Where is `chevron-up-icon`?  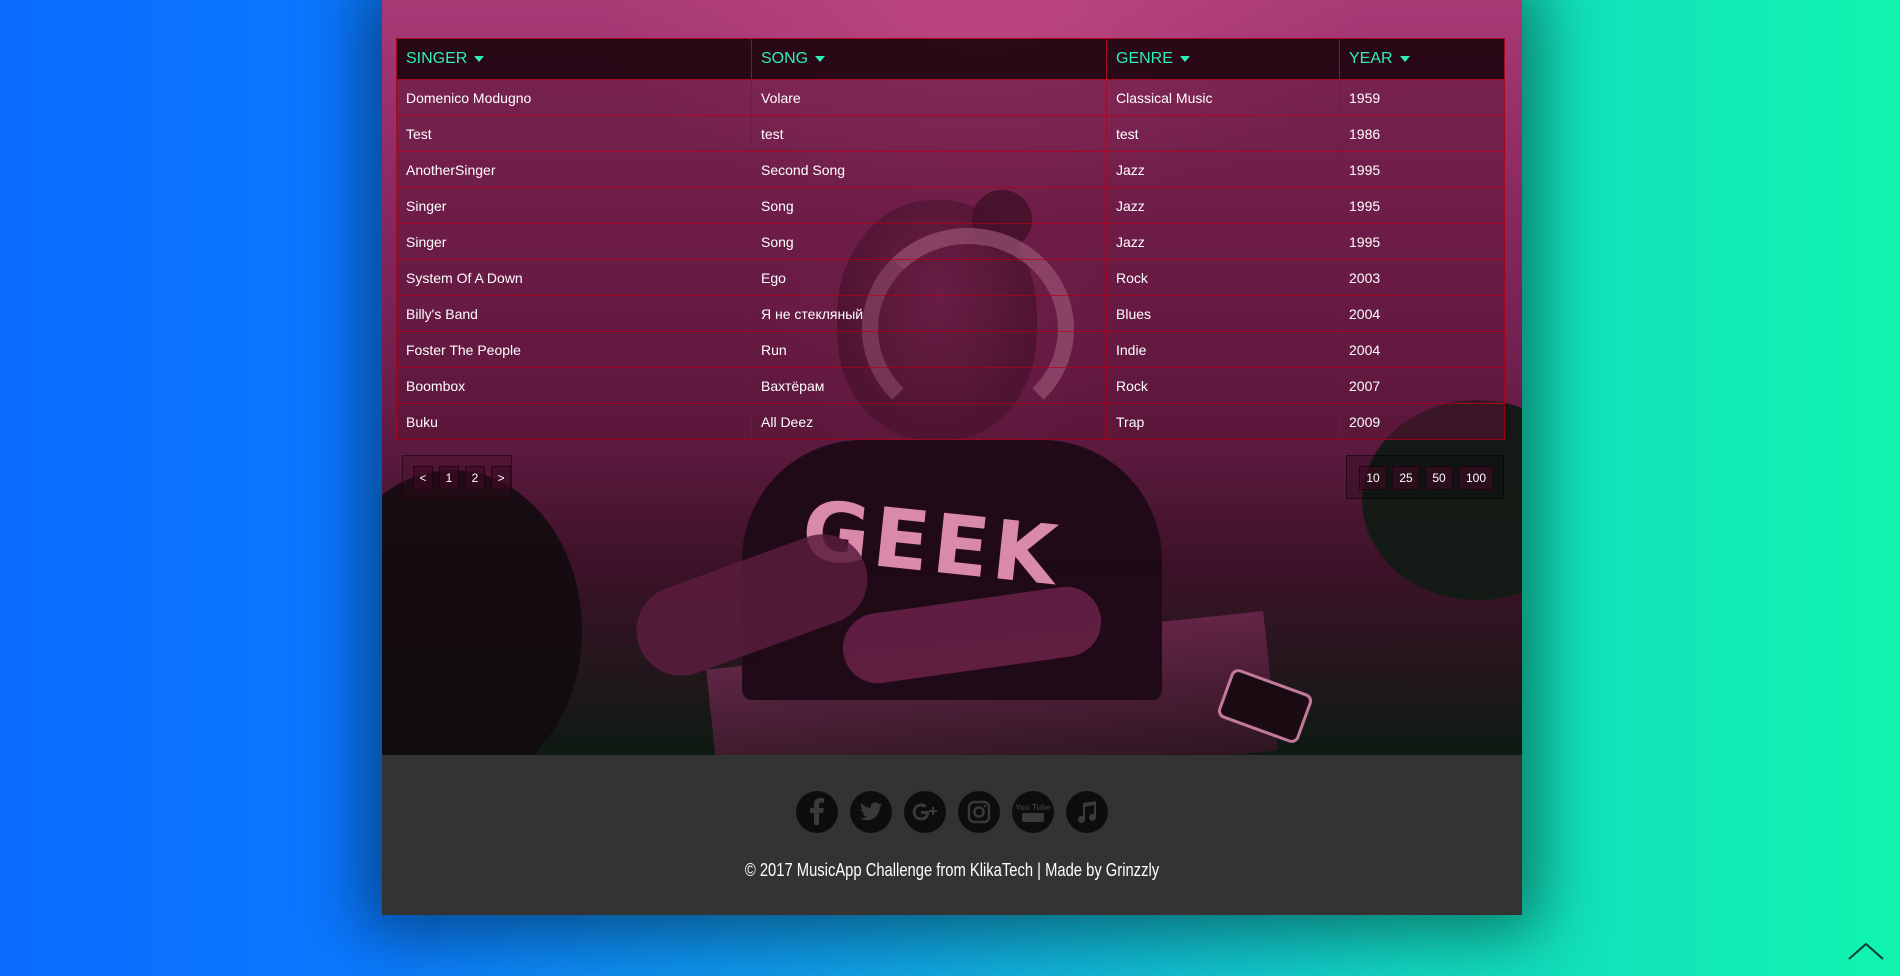 chevron-up-icon is located at coordinates (1866, 951).